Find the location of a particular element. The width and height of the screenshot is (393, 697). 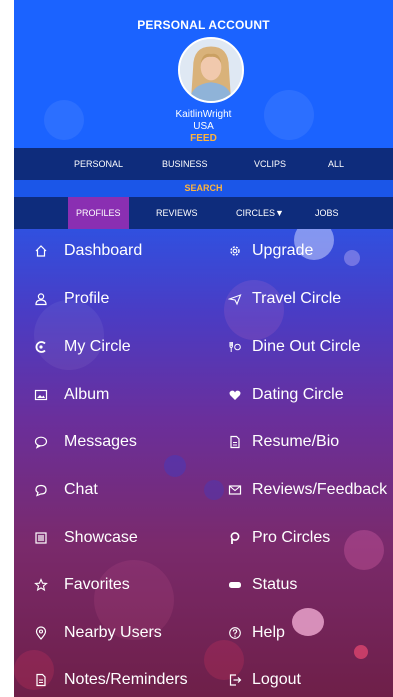

menu-resume-bio: Resume/Bio is located at coordinates (283, 442).